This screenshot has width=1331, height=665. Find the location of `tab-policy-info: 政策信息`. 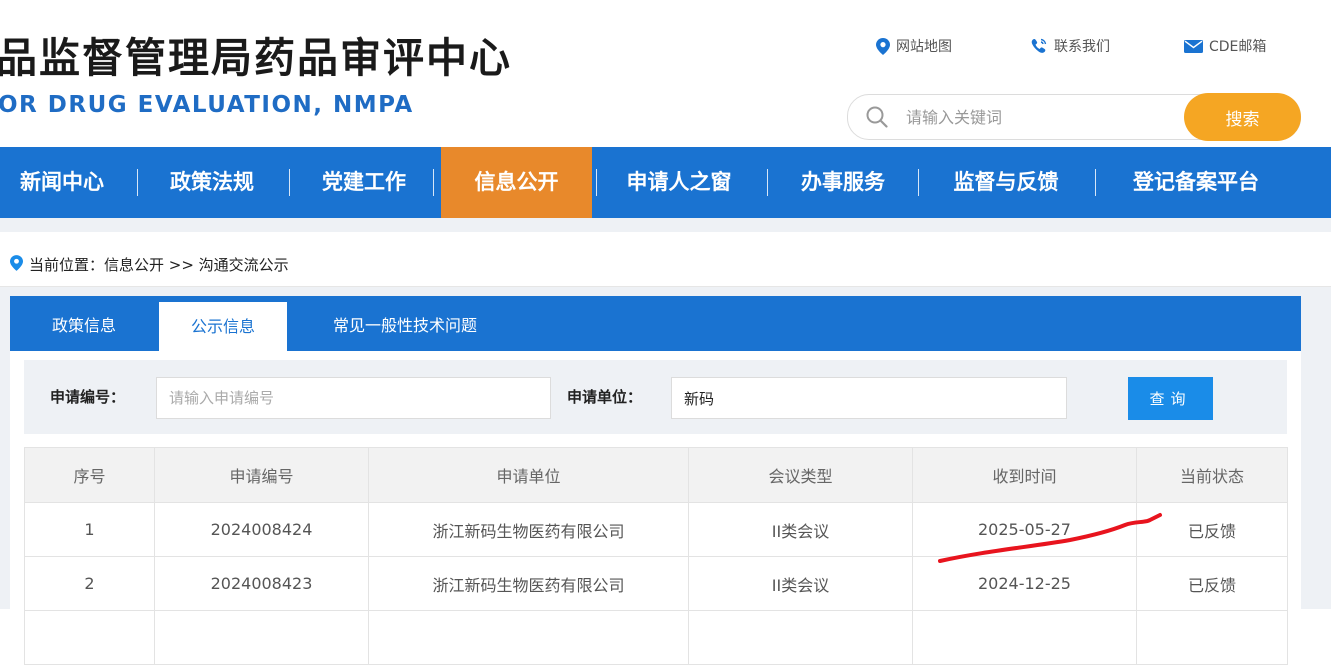

tab-policy-info: 政策信息 is located at coordinates (84, 323).